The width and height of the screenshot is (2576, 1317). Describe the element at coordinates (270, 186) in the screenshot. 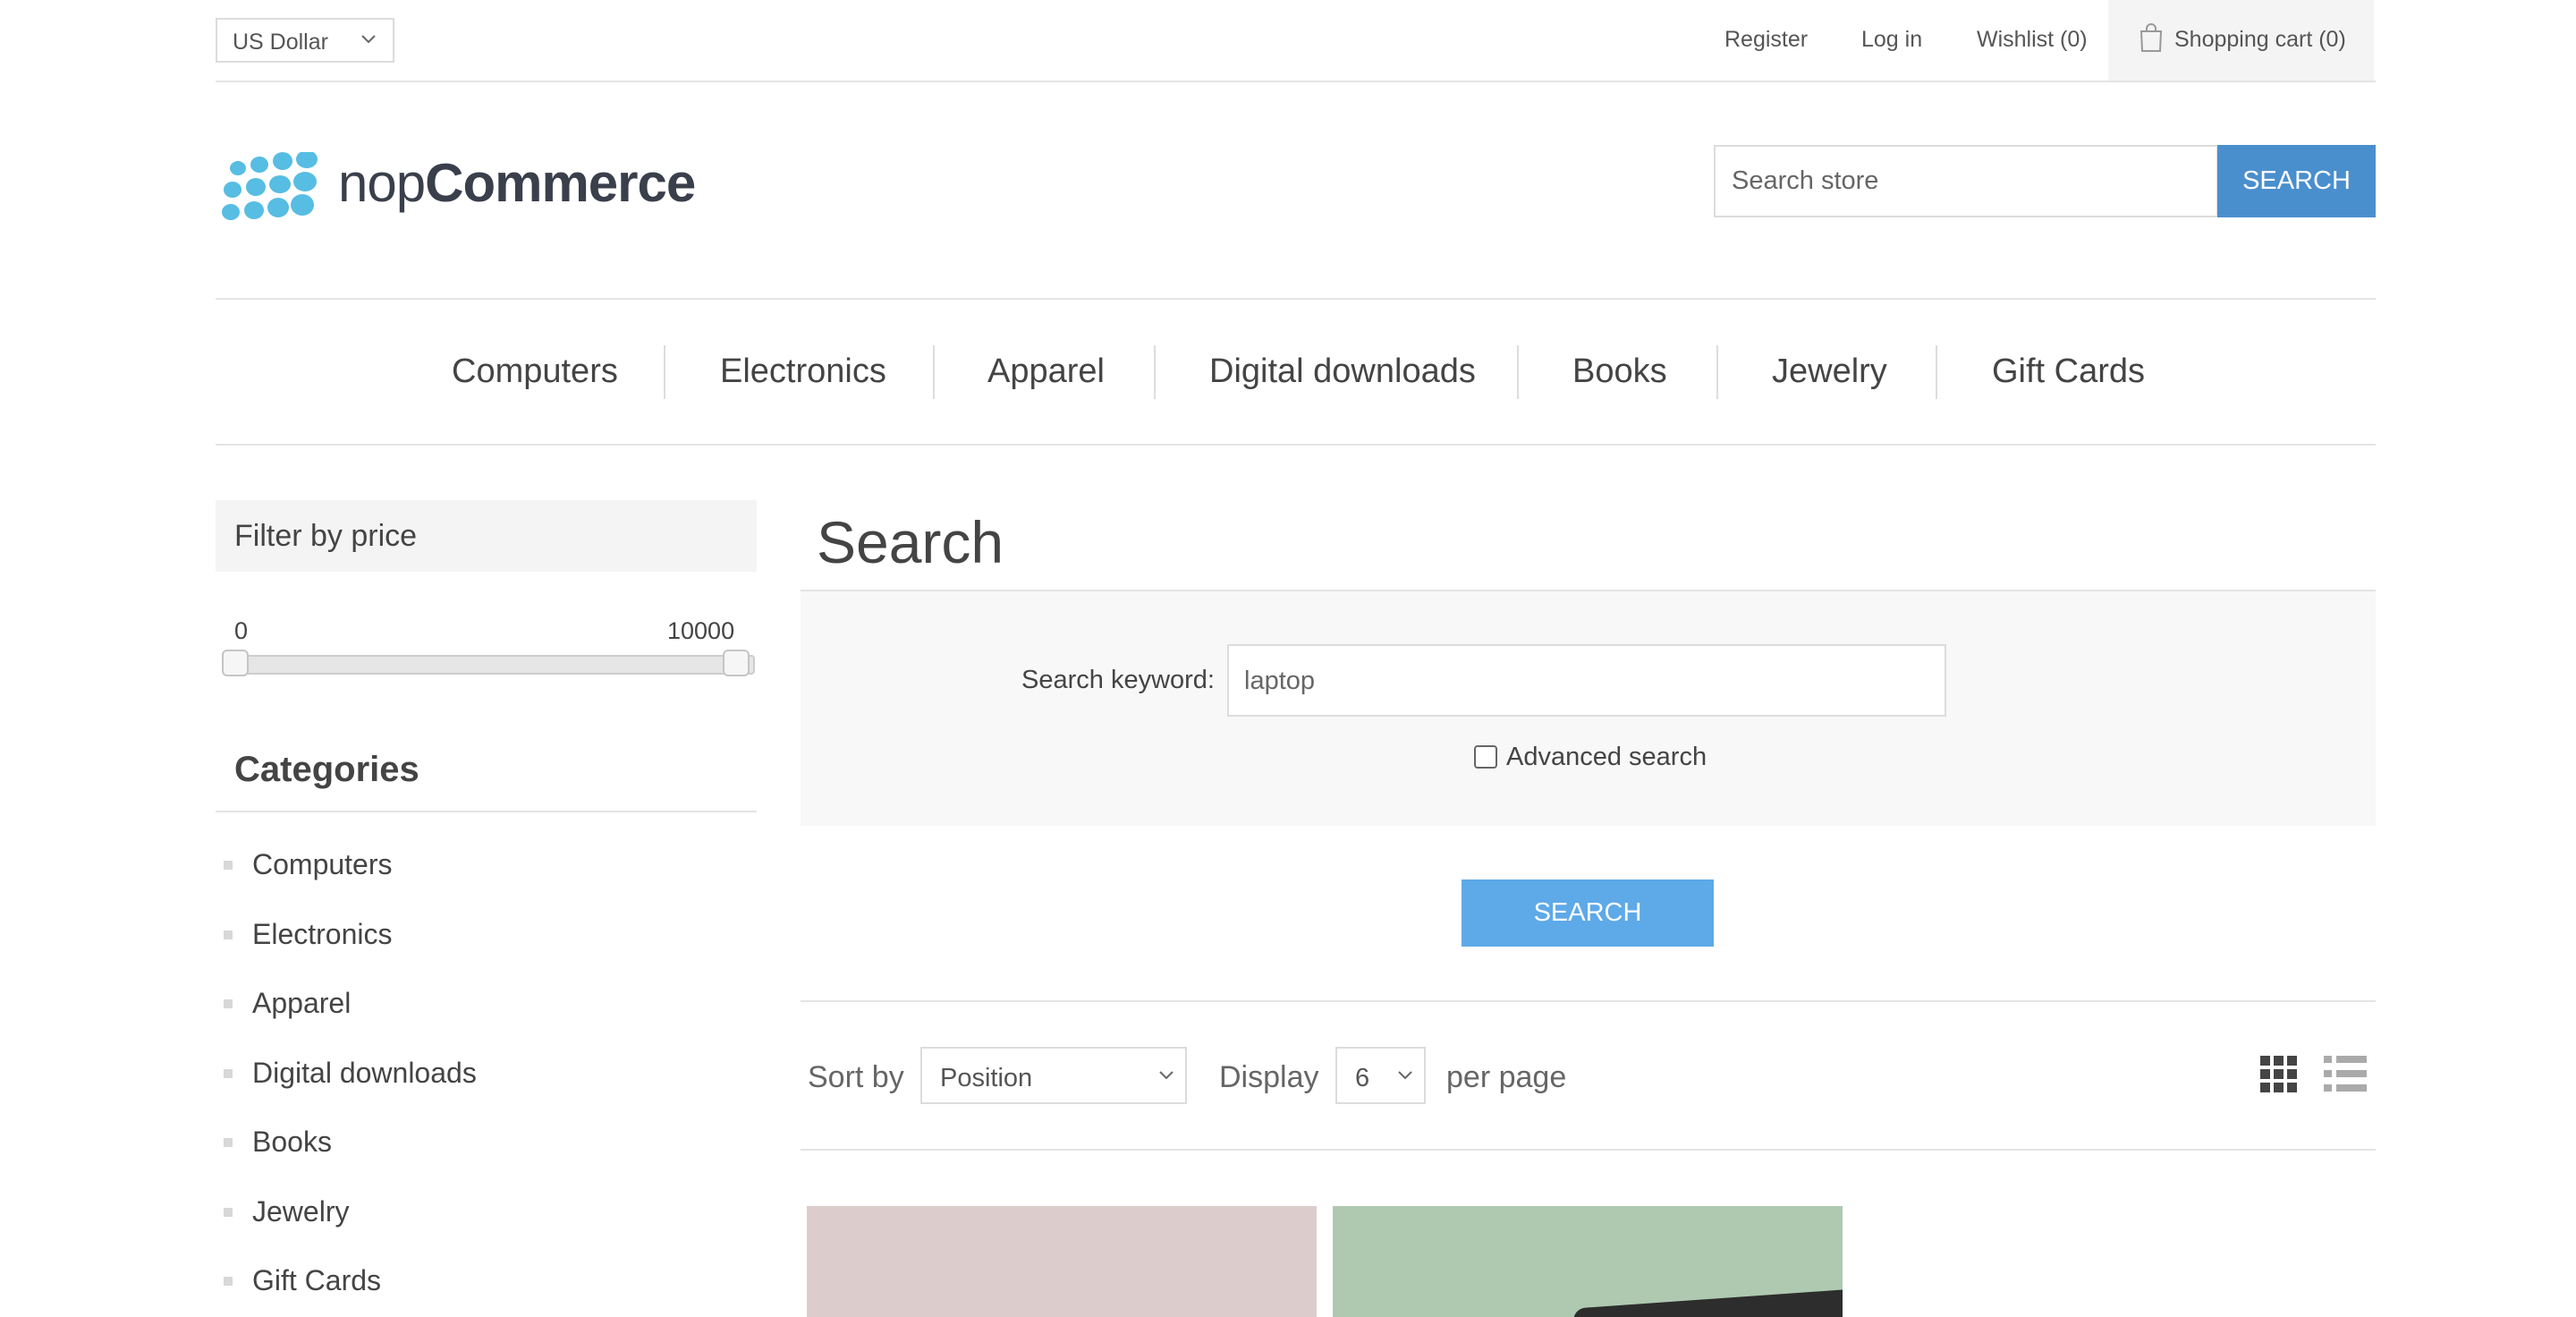

I see `logo-dots-icon` at that location.